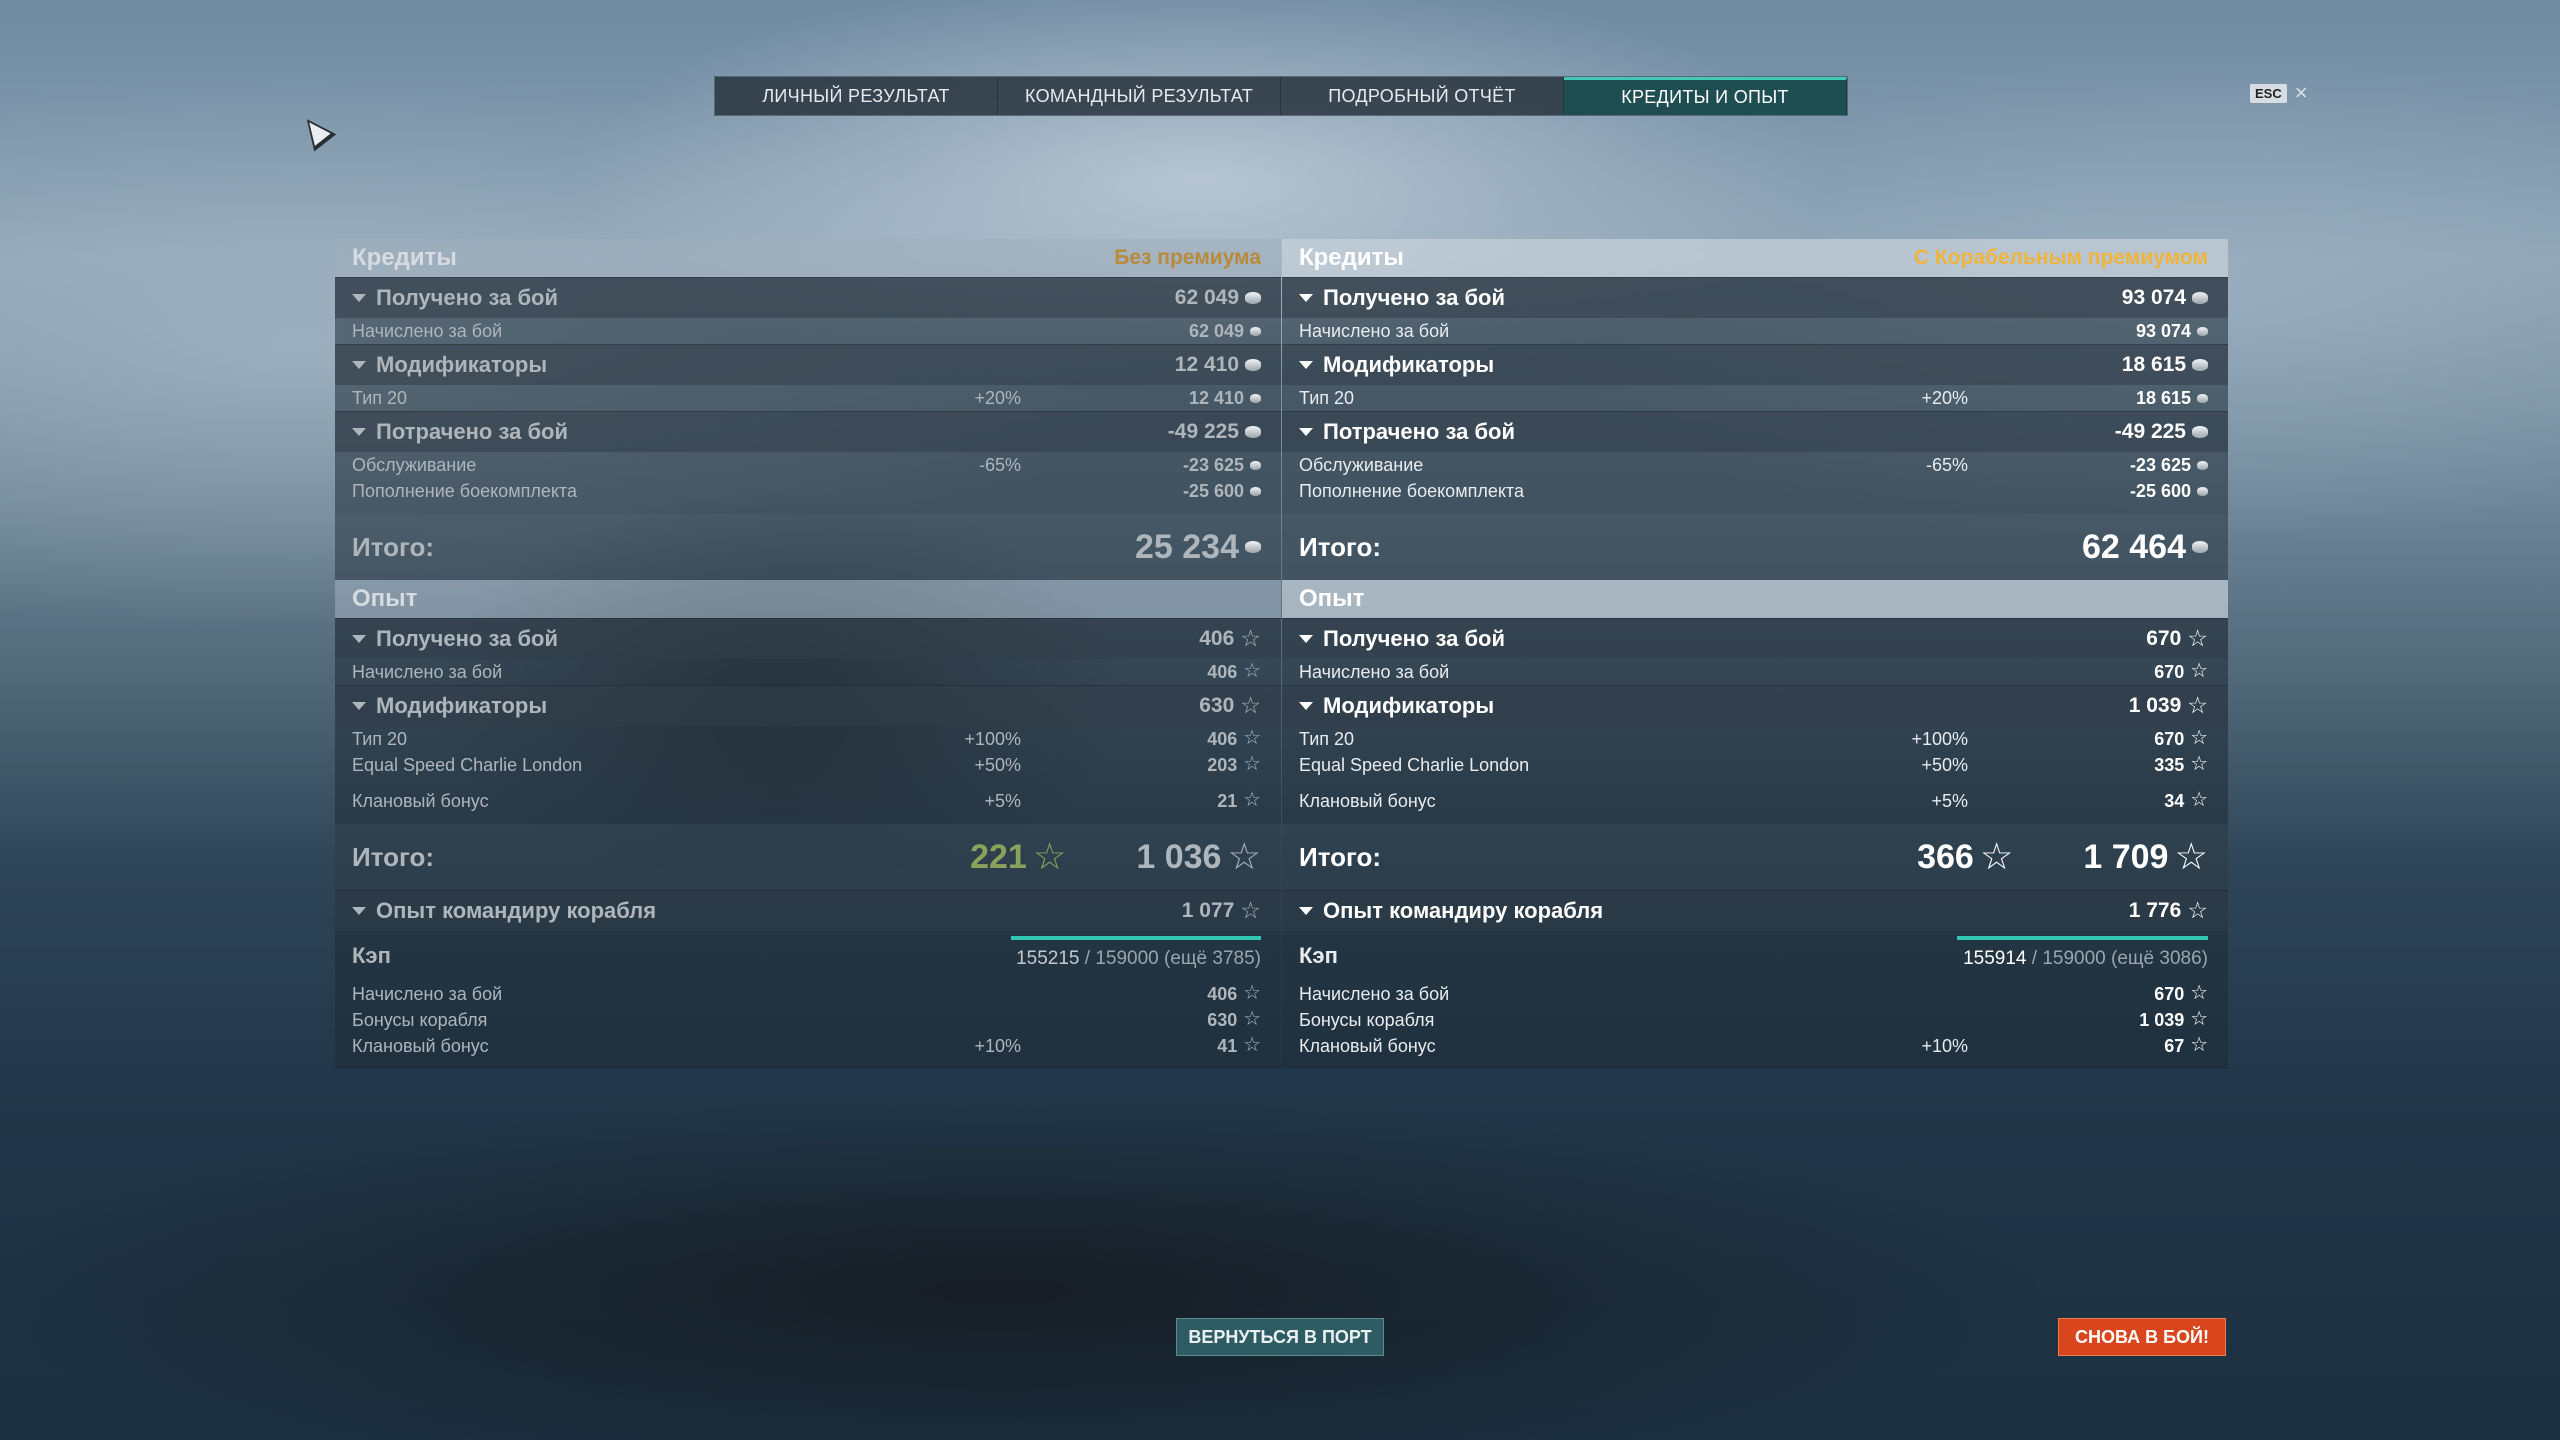 The image size is (2560, 1440). I want to click on list-item: Клановый бонус +5% 34 ☆, so click(1753, 800).